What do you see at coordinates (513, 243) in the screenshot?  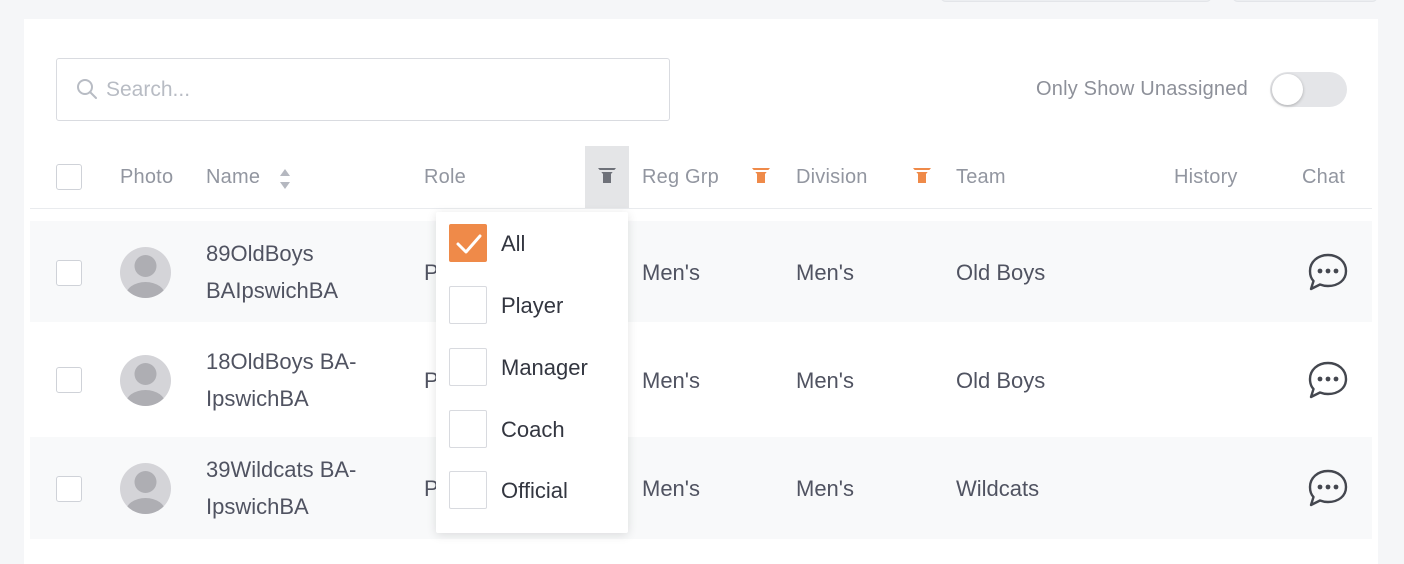 I see `option-label: All` at bounding box center [513, 243].